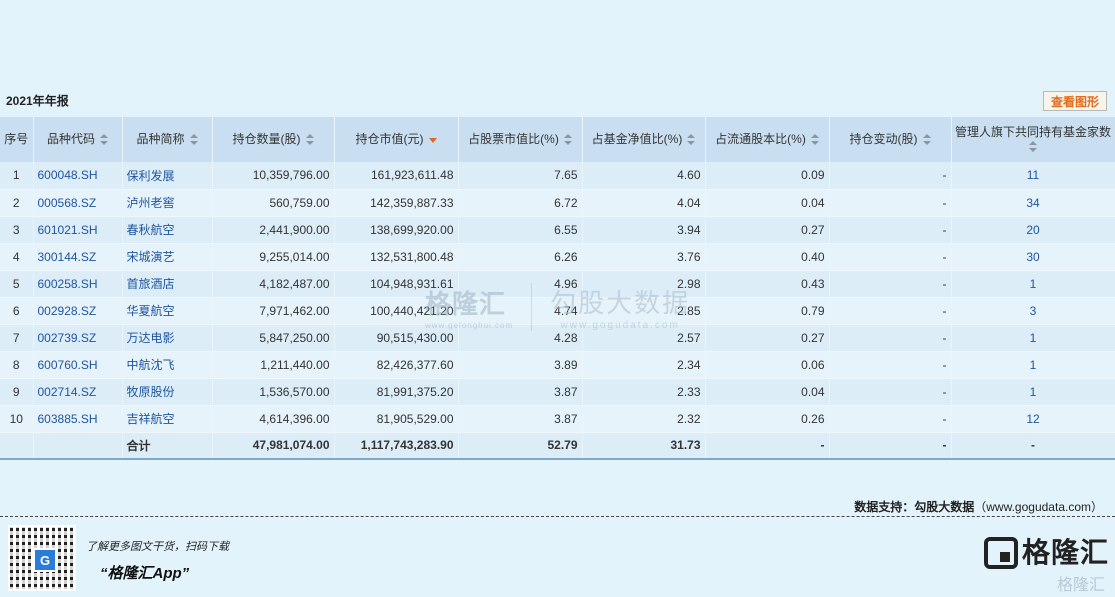 The width and height of the screenshot is (1115, 597). Describe the element at coordinates (520, 230) in the screenshot. I see `cell-stock-pct: 6.55` at that location.